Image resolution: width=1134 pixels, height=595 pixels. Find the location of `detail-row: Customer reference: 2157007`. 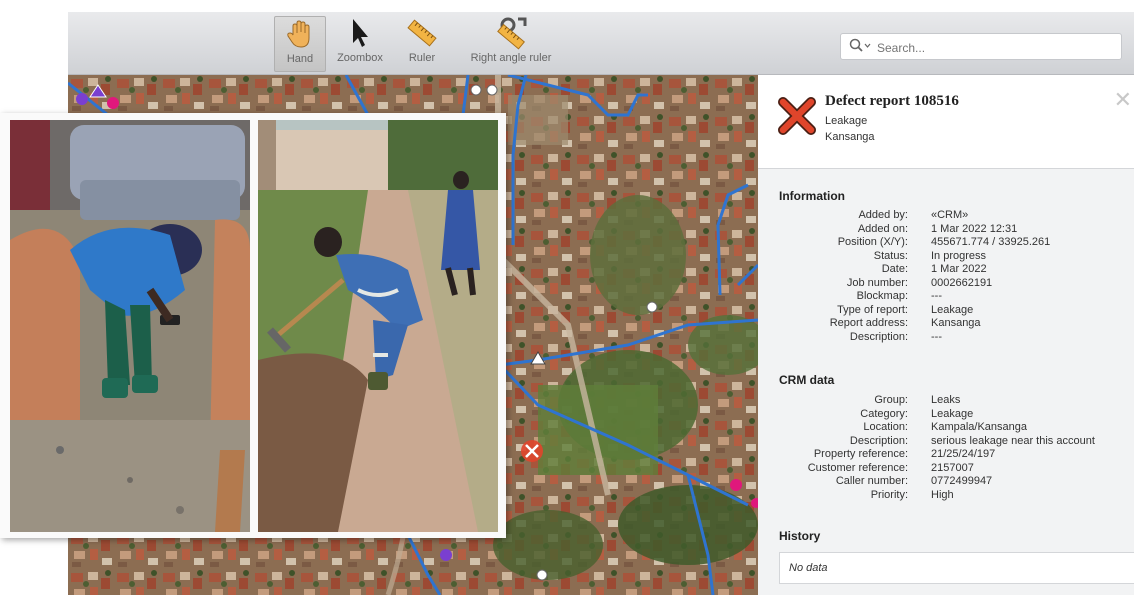

detail-row: Customer reference: 2157007 is located at coordinates (946, 469).